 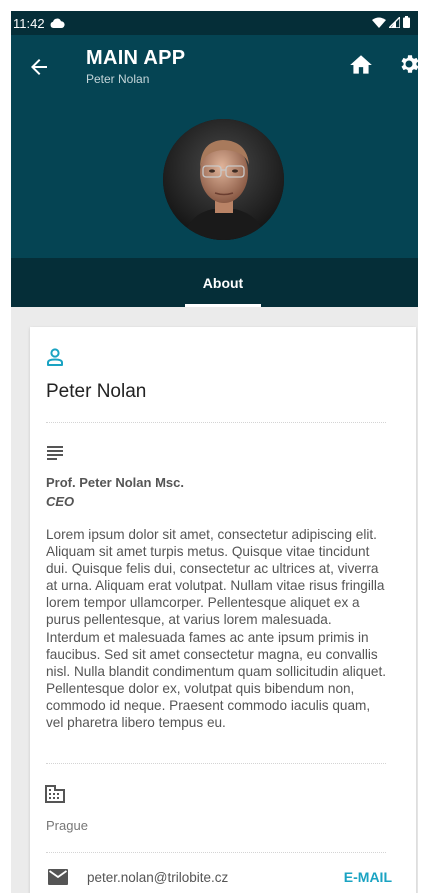 I want to click on mail-icon, so click(x=58, y=877).